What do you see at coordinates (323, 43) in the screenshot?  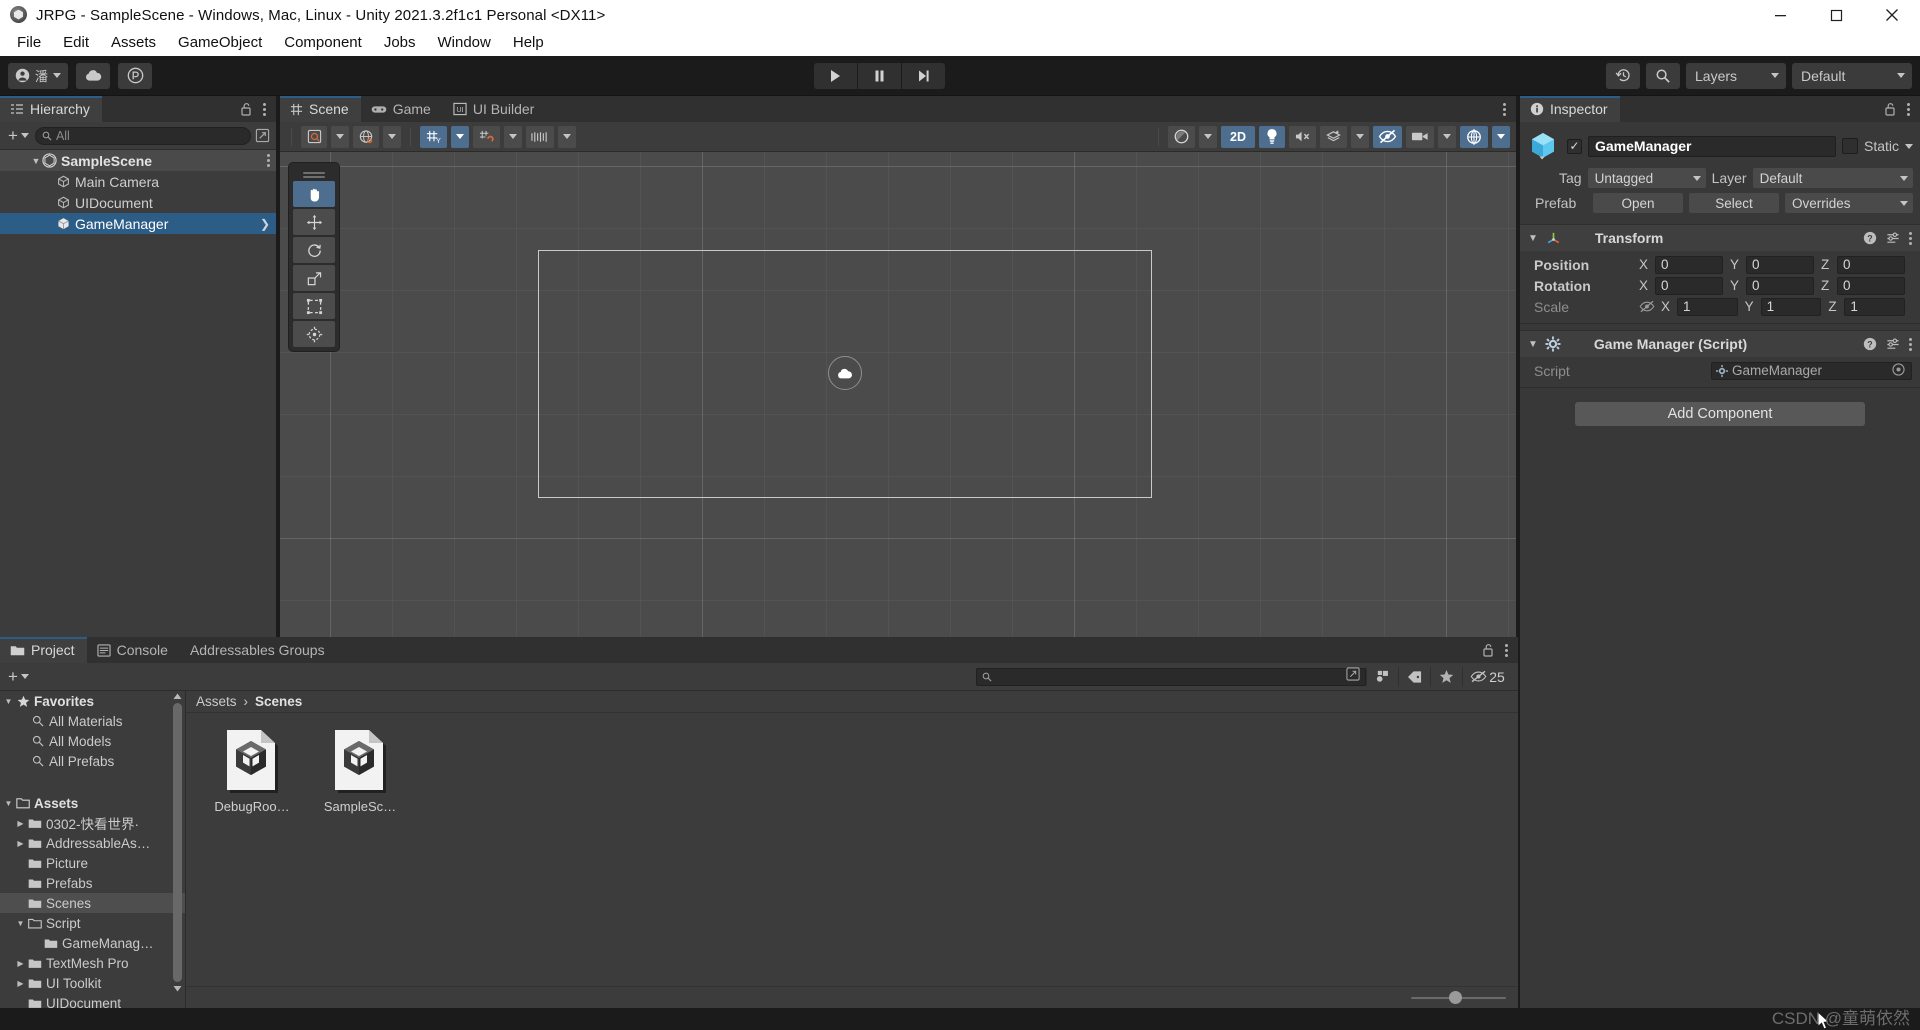 I see `menu-component: Component` at bounding box center [323, 43].